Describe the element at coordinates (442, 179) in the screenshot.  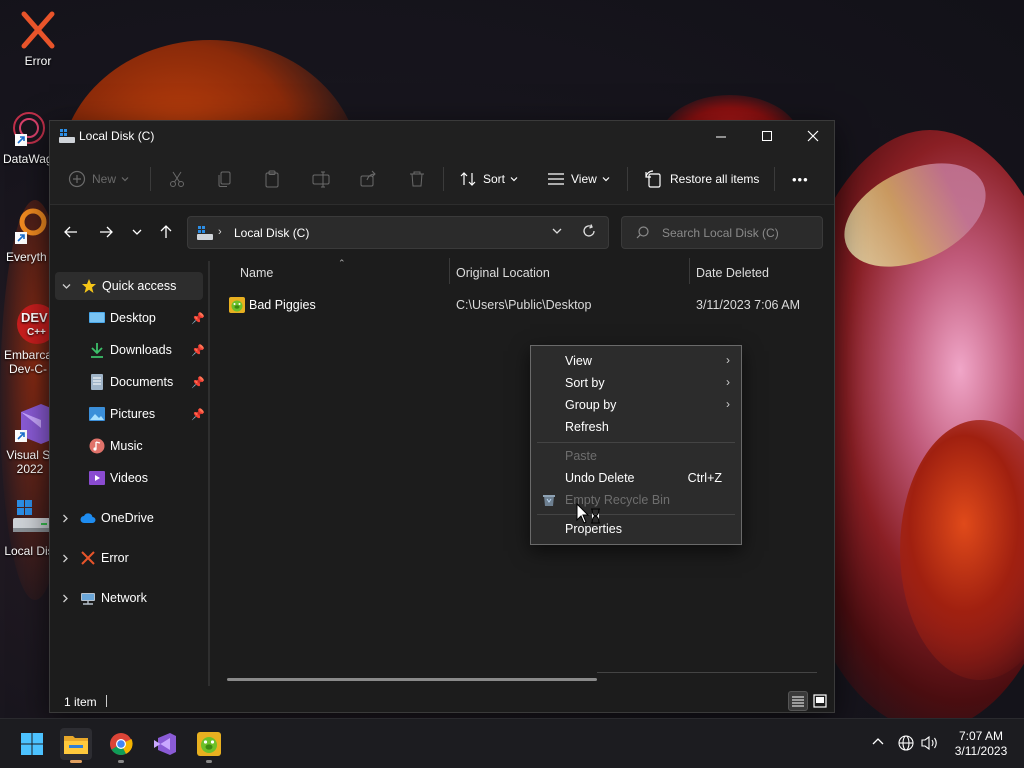
I see `command-bar: New Sort View Restore all items •••` at that location.